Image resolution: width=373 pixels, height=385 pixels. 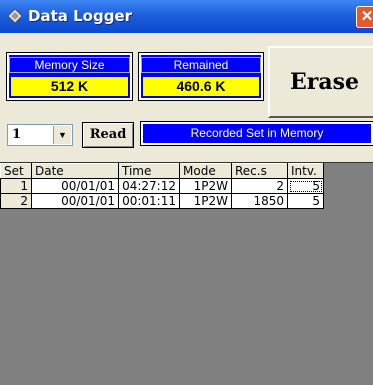 I want to click on column-header-mode: Mode, so click(x=205, y=171).